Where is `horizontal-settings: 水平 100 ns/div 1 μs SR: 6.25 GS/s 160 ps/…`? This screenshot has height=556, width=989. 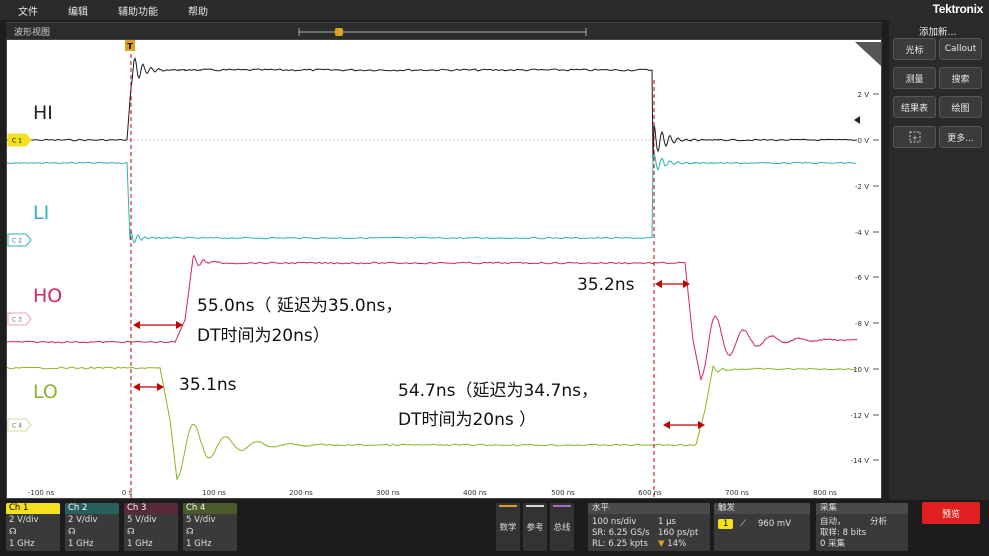 horizontal-settings: 水平 100 ns/div 1 μs SR: 6.25 GS/s 160 ps/… is located at coordinates (649, 527).